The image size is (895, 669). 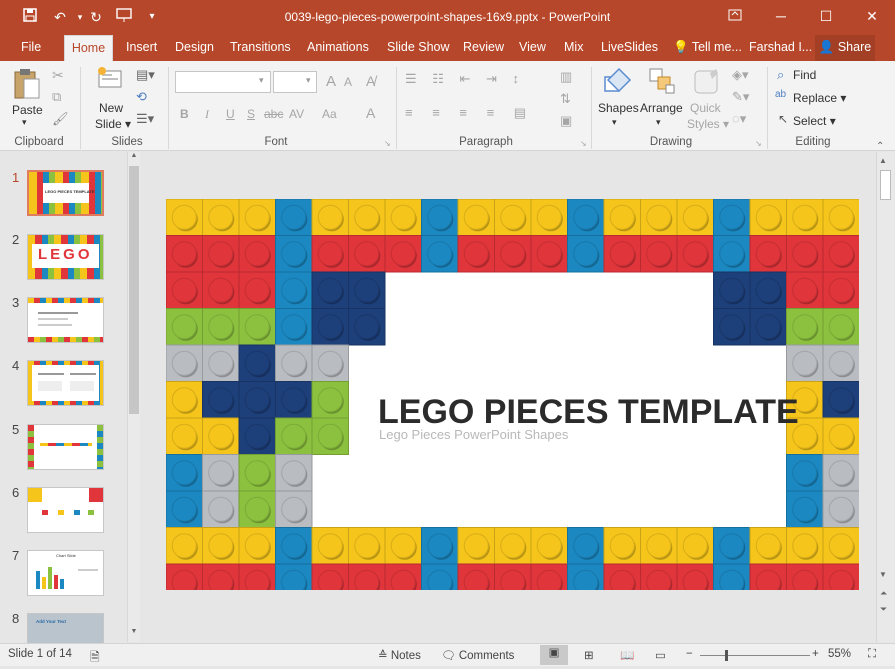 I want to click on shape-outline-icon: ✎▾, so click(x=740, y=97).